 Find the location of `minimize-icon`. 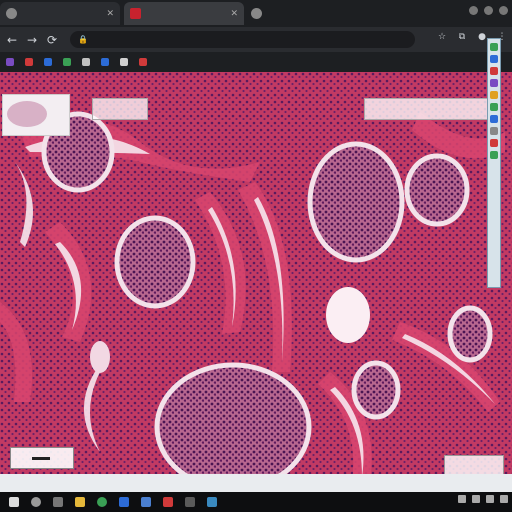

minimize-icon is located at coordinates (473, 10).